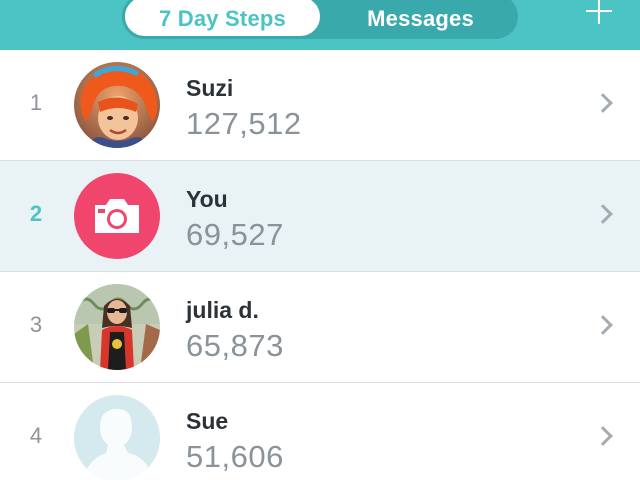 This screenshot has width=640, height=480. What do you see at coordinates (207, 421) in the screenshot?
I see `user-name: Sue` at bounding box center [207, 421].